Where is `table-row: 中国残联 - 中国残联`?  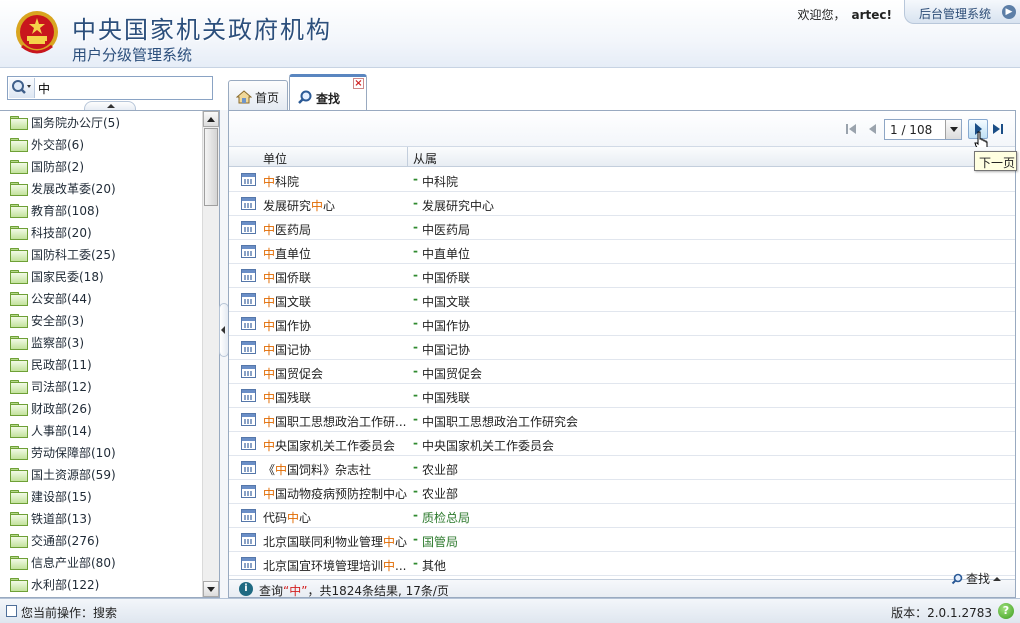 table-row: 中国残联 - 中国残联 is located at coordinates (622, 396).